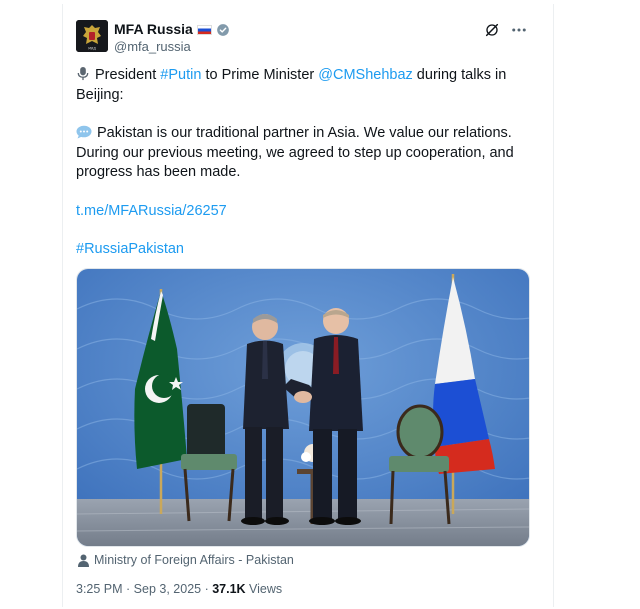 Image resolution: width=640 pixels, height=609 pixels. I want to click on more-options-icon, so click(519, 30).